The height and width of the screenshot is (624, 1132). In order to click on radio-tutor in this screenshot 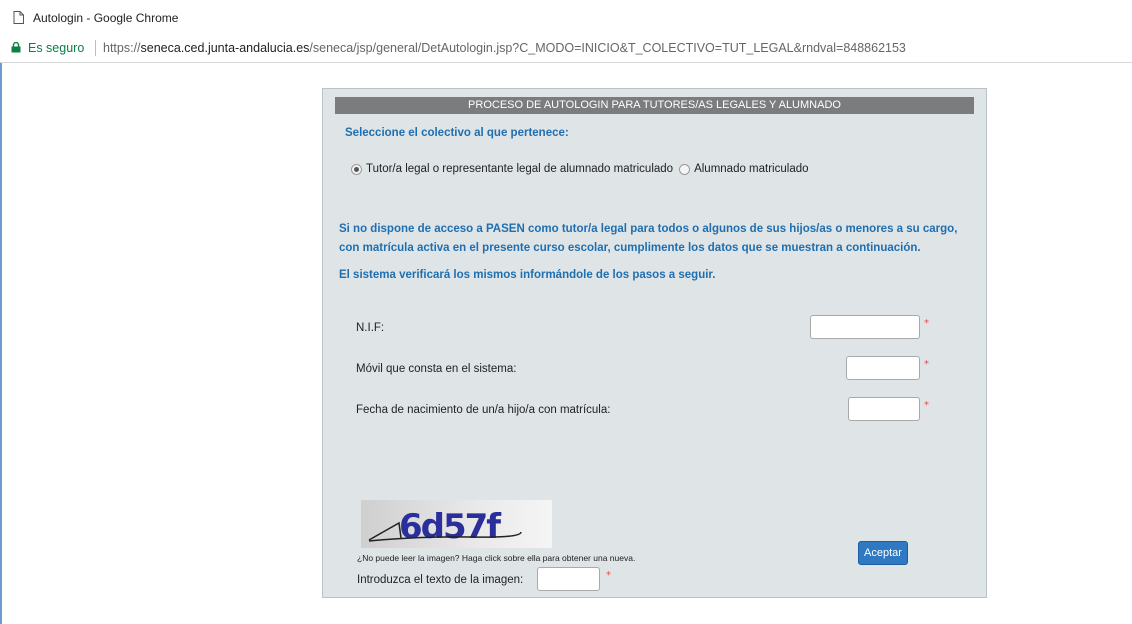, I will do `click(356, 169)`.